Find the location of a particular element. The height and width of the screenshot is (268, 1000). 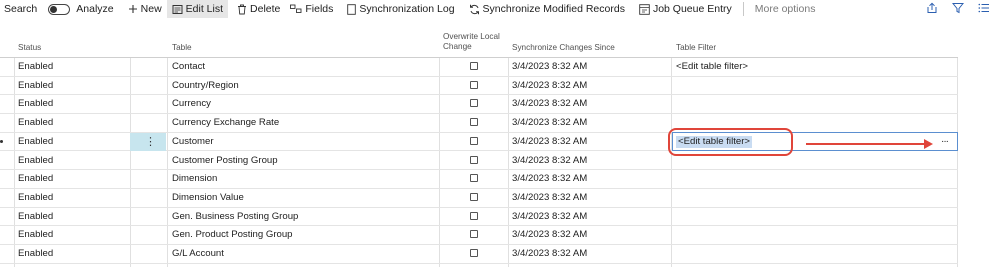

search-label: Search is located at coordinates (21, 9).